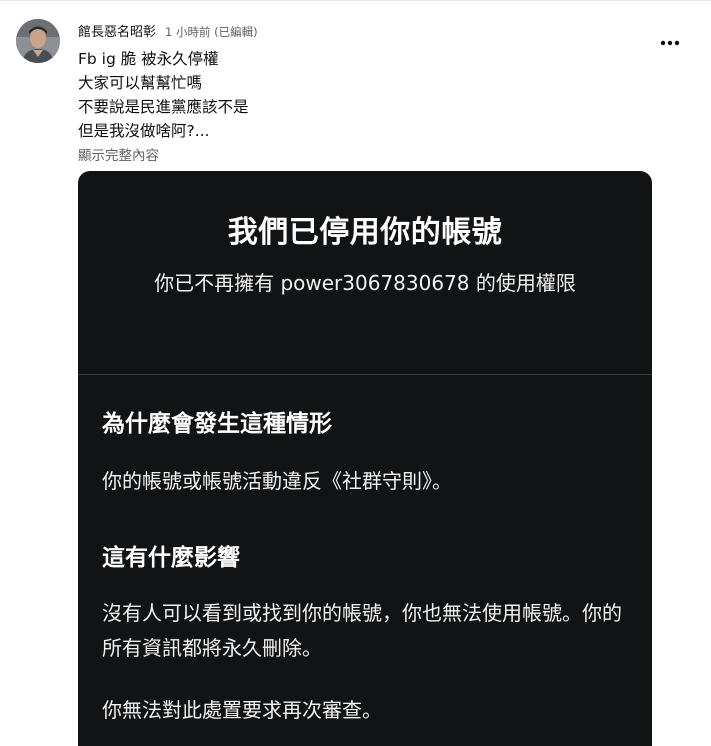  I want to click on comment-line: 大家可以幫幫忙嗎, so click(140, 83).